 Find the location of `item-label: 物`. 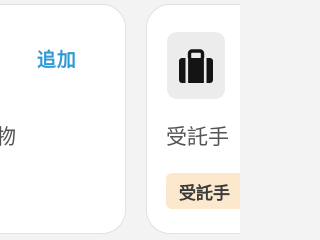

item-label: 物 is located at coordinates (8, 137).